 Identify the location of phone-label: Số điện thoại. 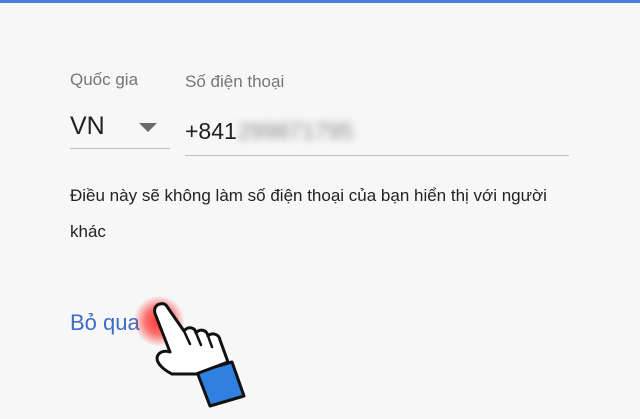
(235, 81).